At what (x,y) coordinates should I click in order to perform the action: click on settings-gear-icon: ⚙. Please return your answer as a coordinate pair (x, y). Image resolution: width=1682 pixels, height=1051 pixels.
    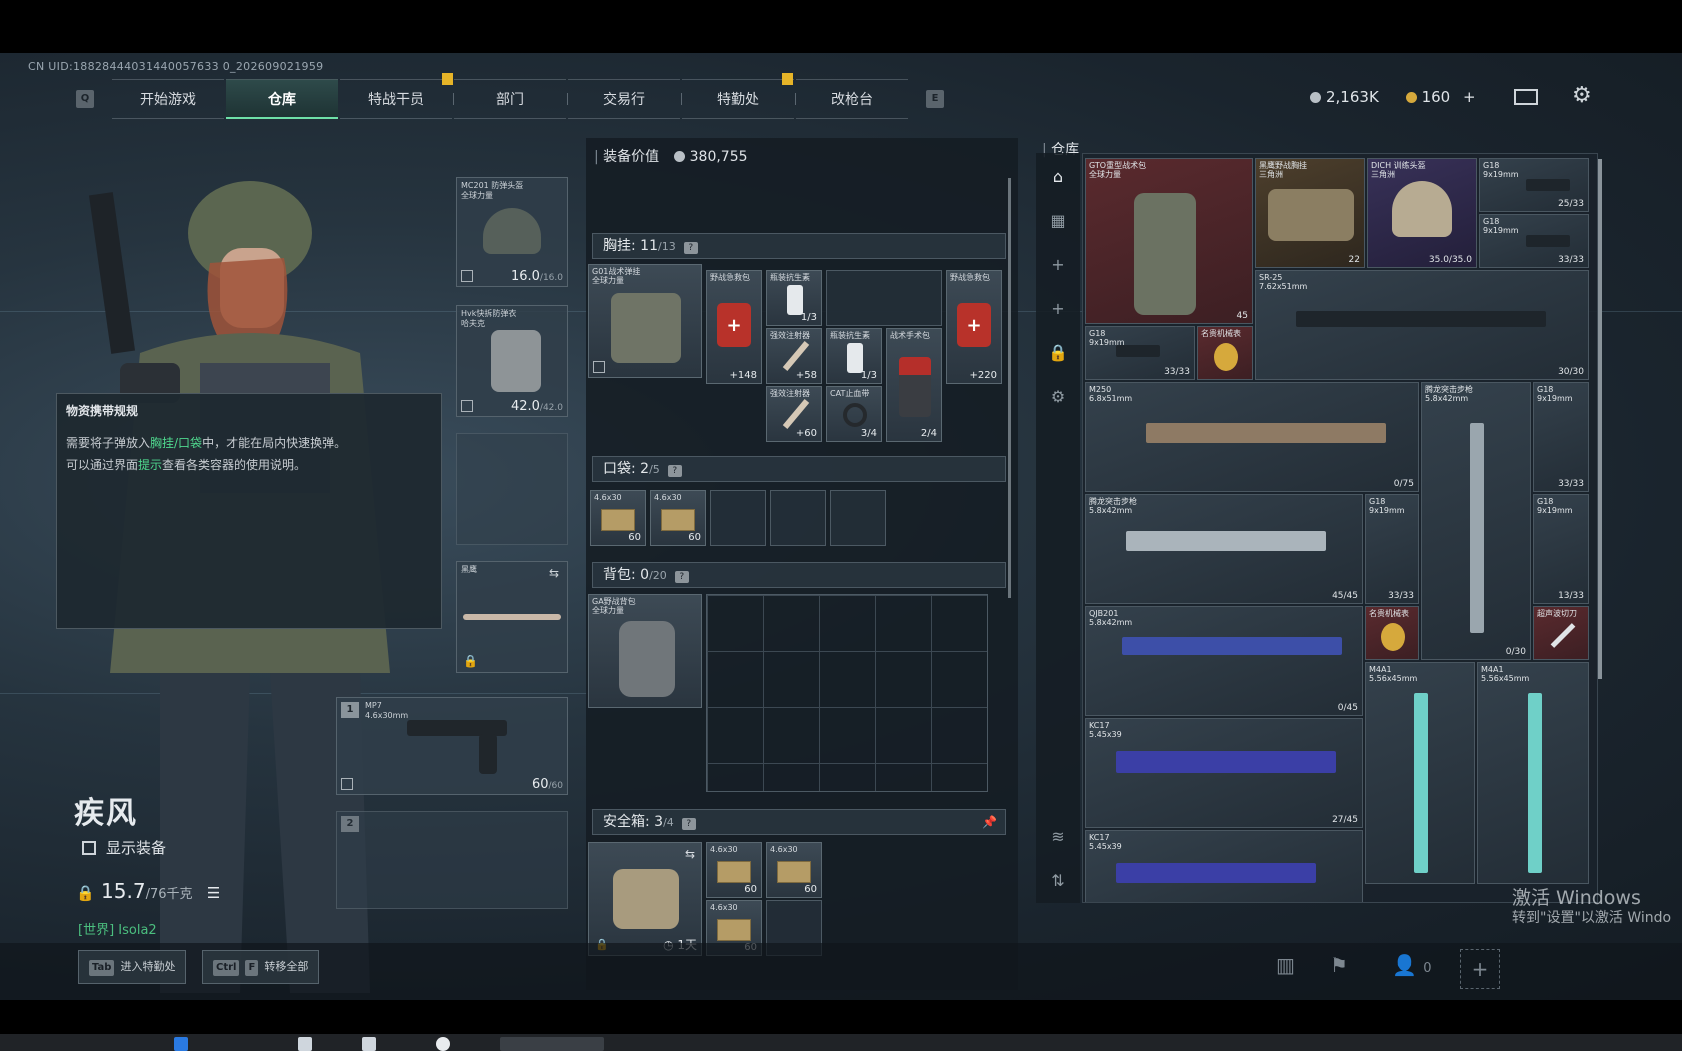
    Looking at the image, I should click on (1582, 95).